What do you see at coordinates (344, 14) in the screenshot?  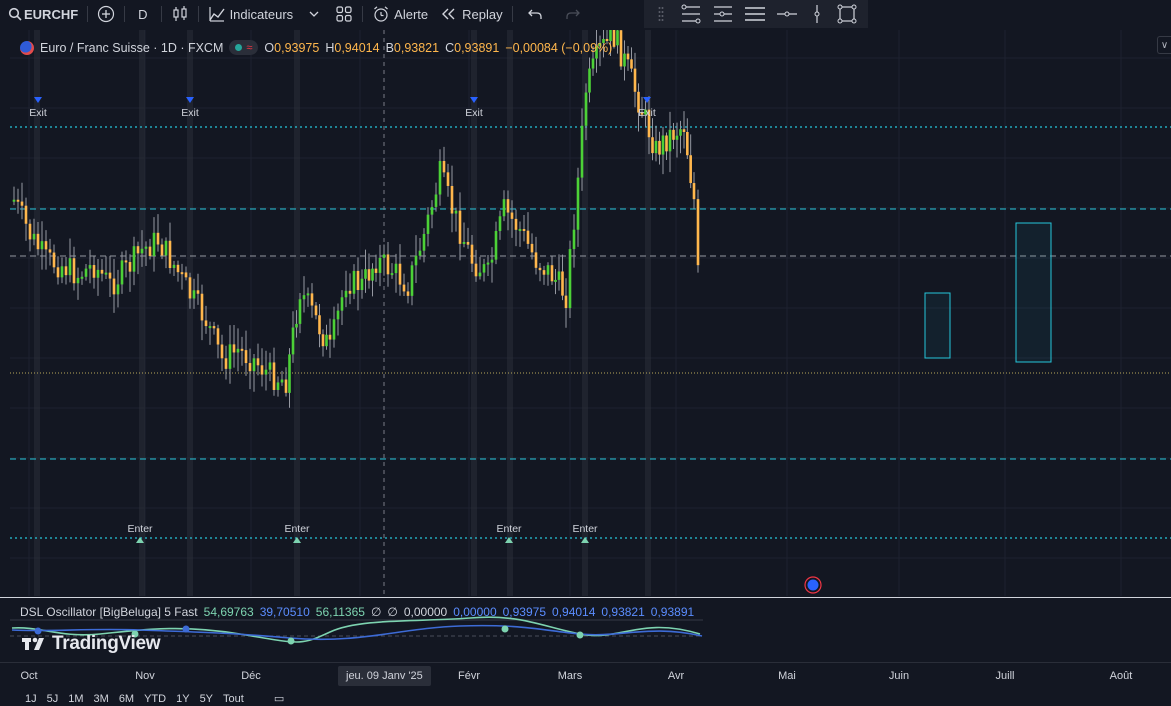 I see `templates-button` at bounding box center [344, 14].